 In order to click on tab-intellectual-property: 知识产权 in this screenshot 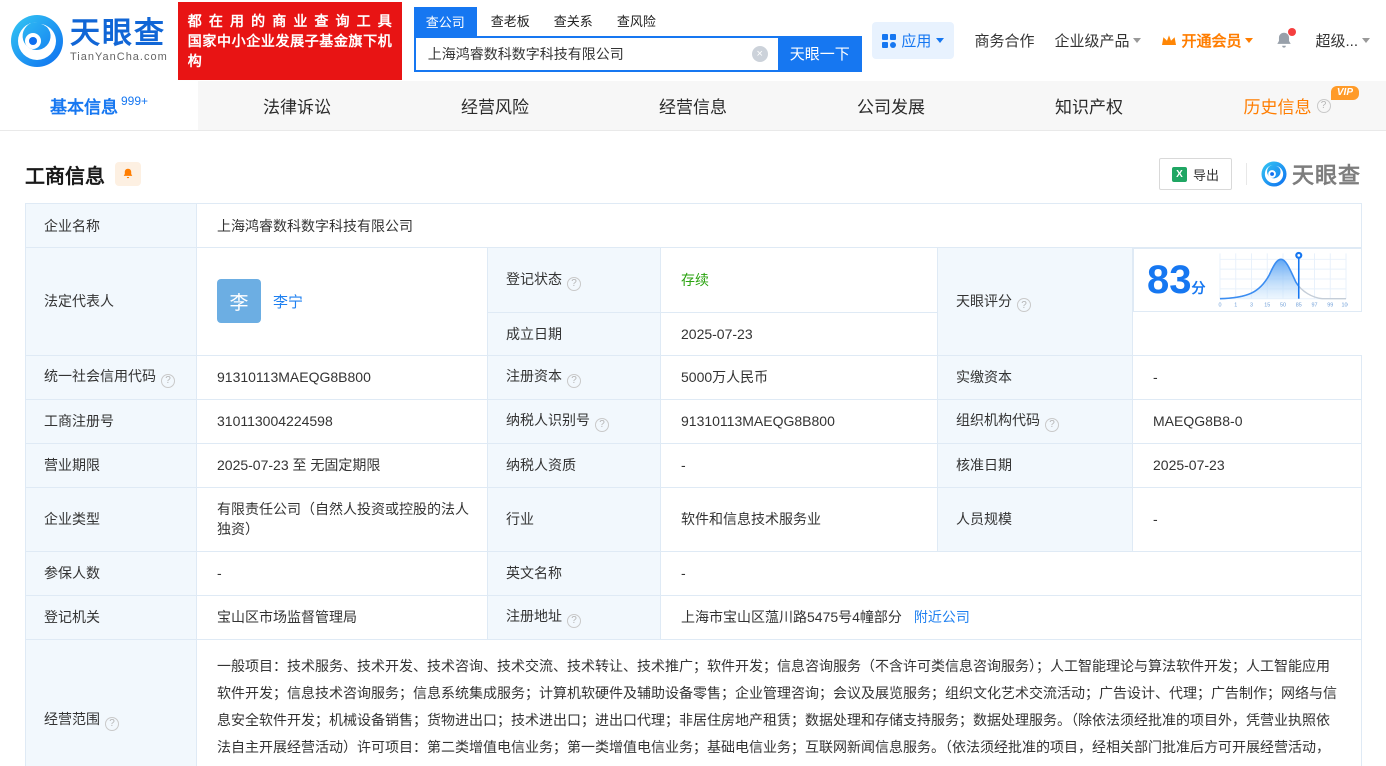, I will do `click(1089, 105)`.